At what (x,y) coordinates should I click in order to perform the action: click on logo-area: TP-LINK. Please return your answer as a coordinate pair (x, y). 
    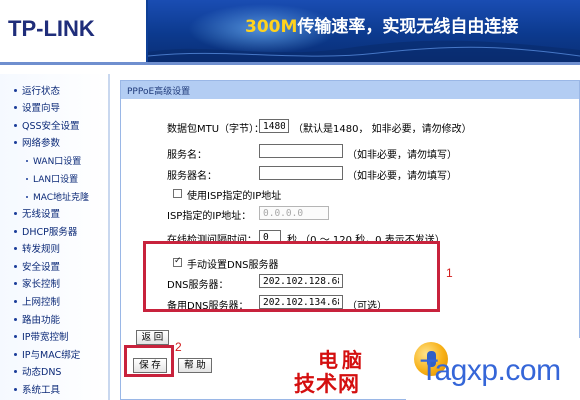
    Looking at the image, I should click on (73, 31).